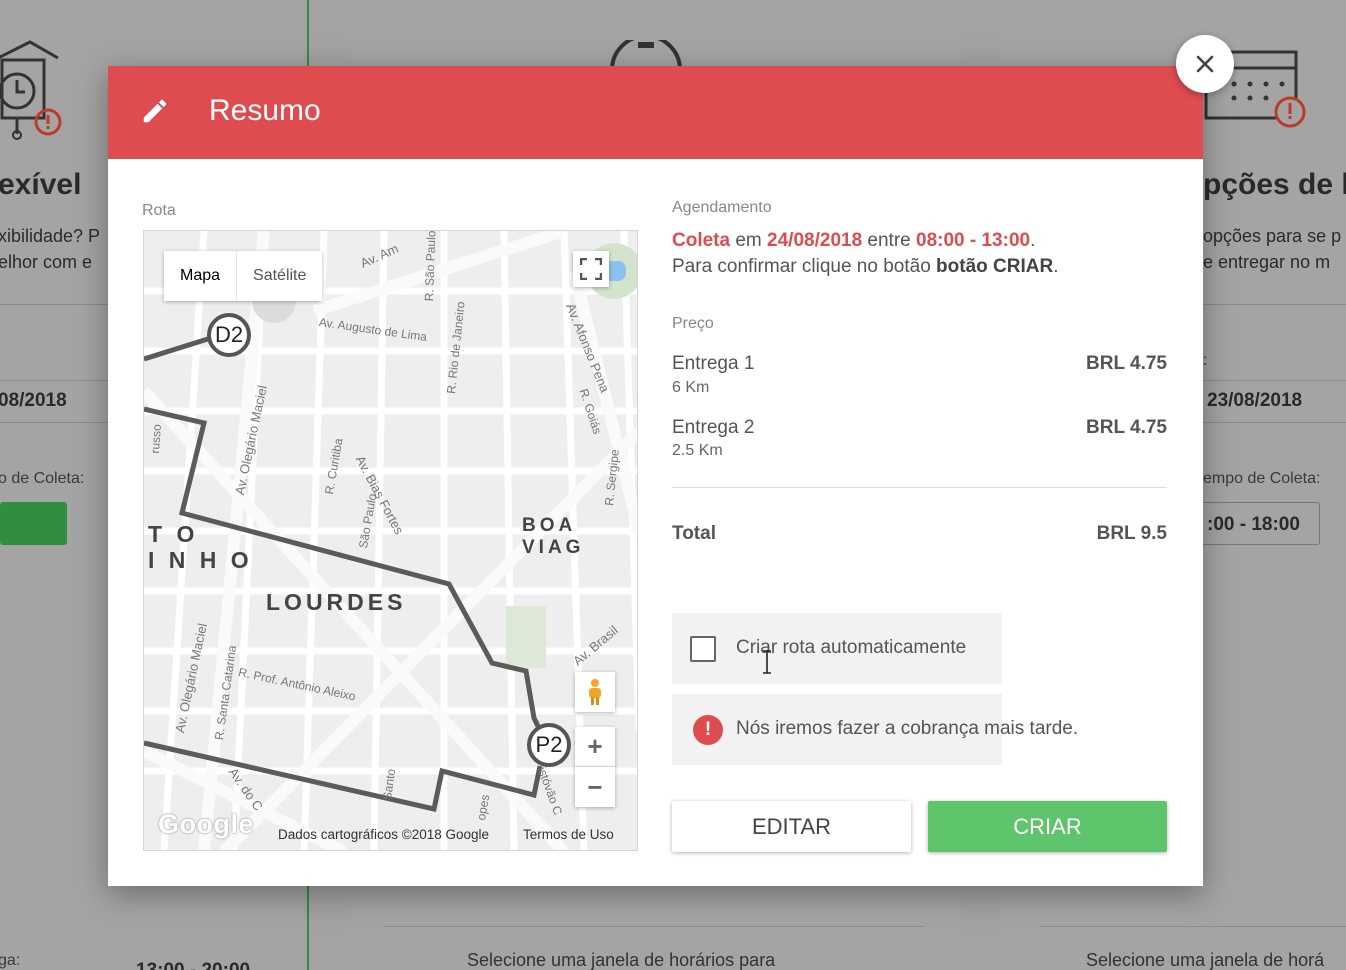  Describe the element at coordinates (1253, 524) in the screenshot. I see `background-right-time: :00 - 18:00` at that location.